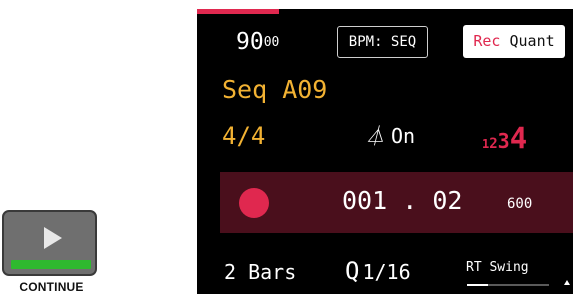 The image size is (575, 294). I want to click on swing-slider, so click(508, 285).